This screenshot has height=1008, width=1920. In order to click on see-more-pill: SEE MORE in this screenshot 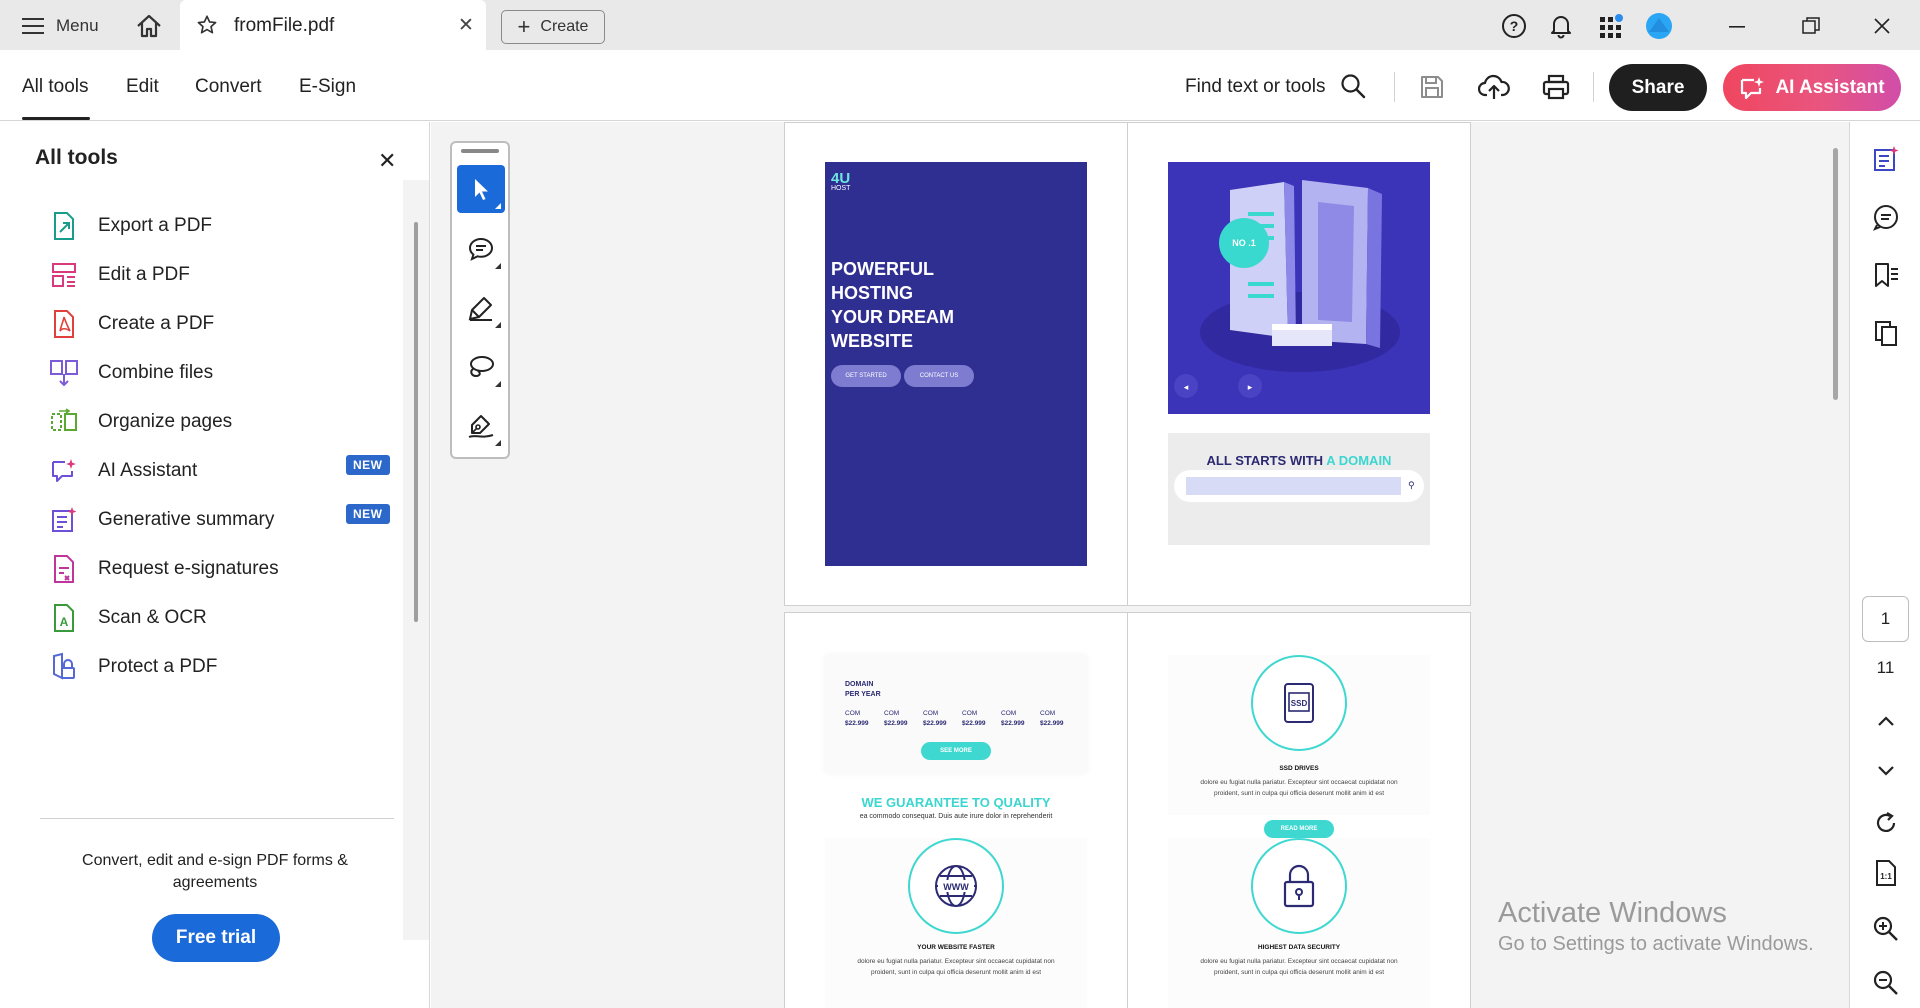, I will do `click(956, 751)`.